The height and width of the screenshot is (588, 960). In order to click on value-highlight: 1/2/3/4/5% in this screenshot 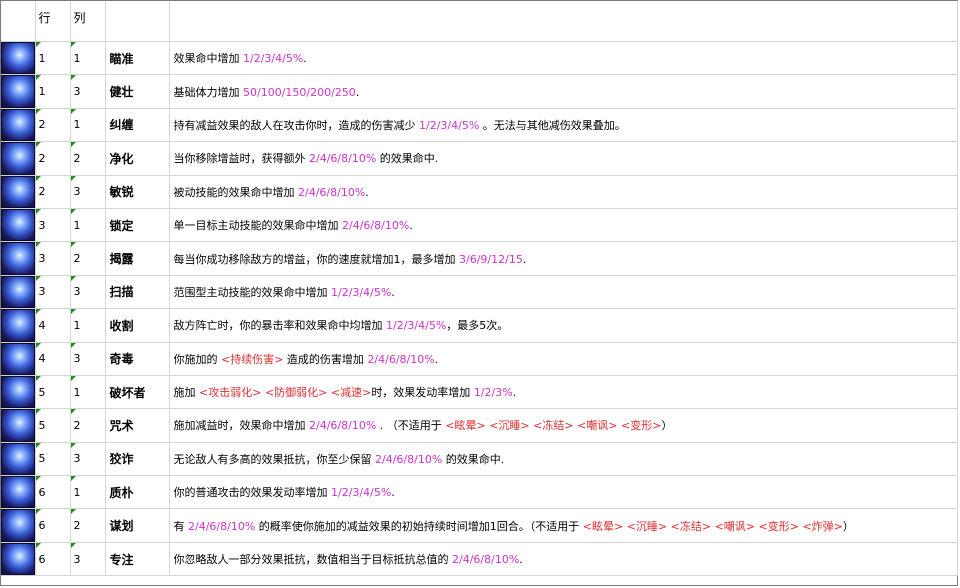, I will do `click(449, 125)`.